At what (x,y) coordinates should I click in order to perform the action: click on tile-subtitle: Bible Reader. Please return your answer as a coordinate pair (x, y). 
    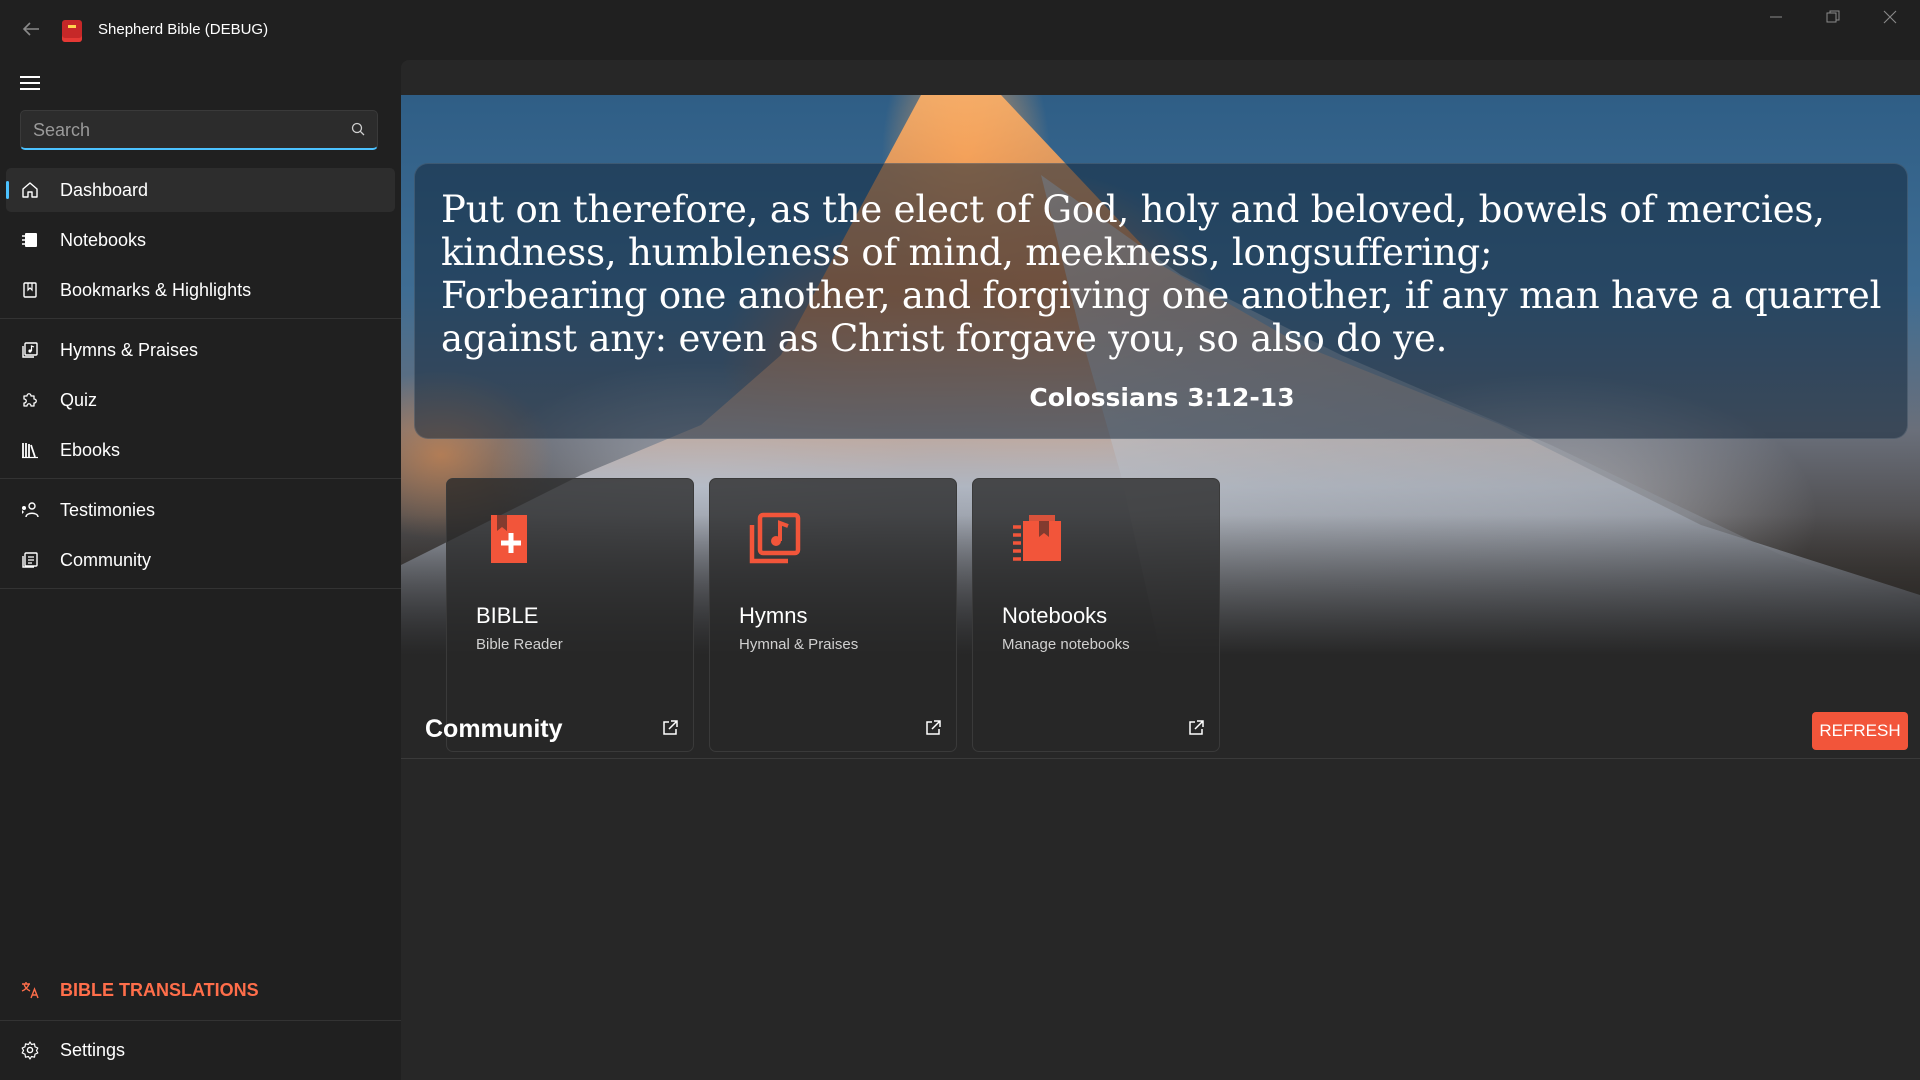
    Looking at the image, I should click on (519, 644).